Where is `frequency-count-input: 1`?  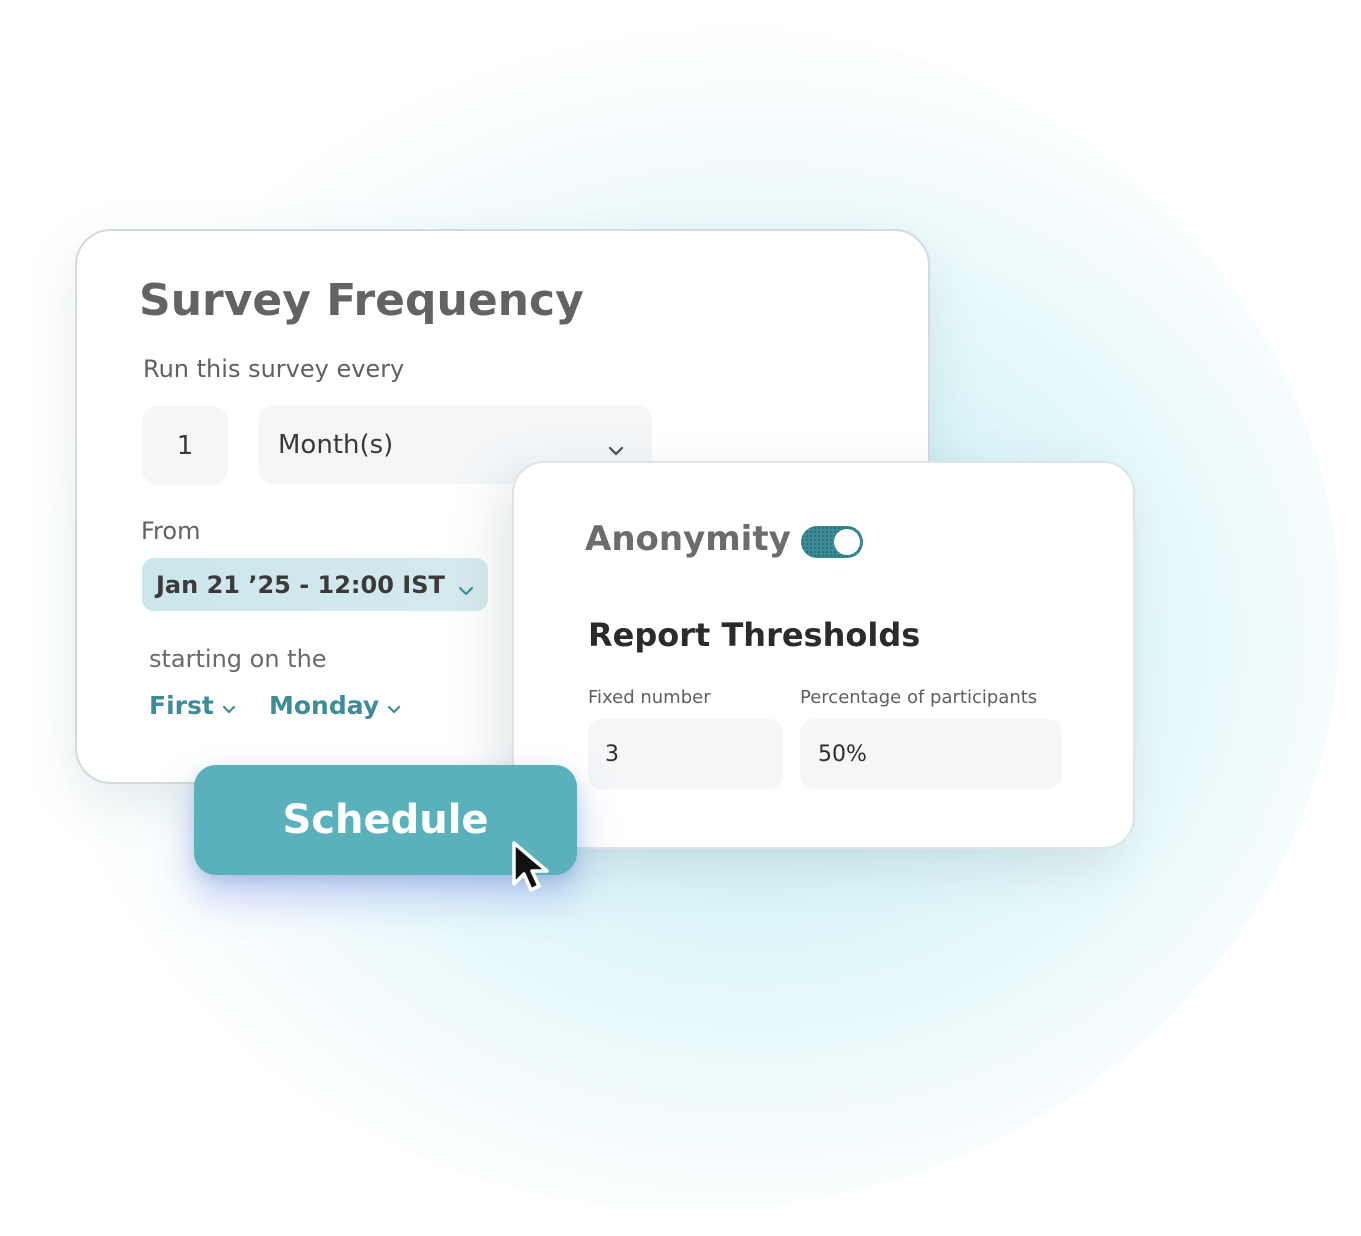 frequency-count-input: 1 is located at coordinates (185, 445).